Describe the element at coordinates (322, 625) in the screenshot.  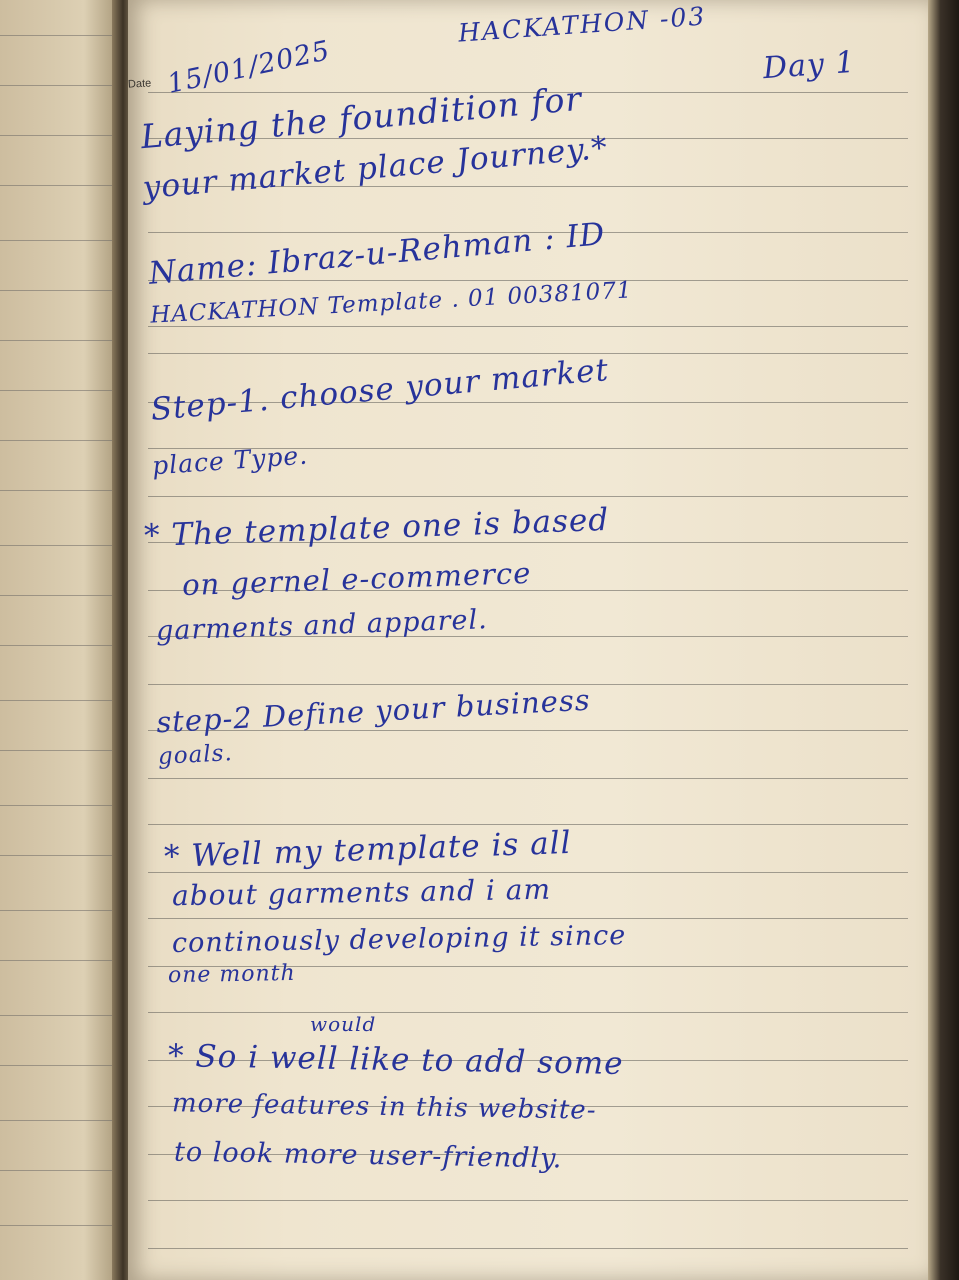
I see `note-1-line-3: garments and apparel.` at that location.